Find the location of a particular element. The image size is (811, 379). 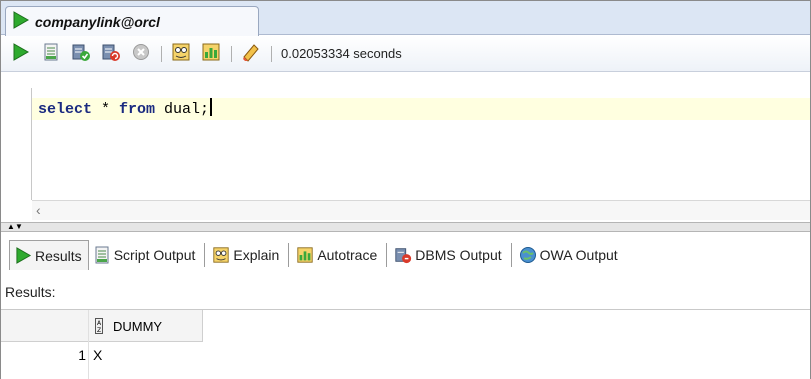

run-statement-button is located at coordinates (21, 54).